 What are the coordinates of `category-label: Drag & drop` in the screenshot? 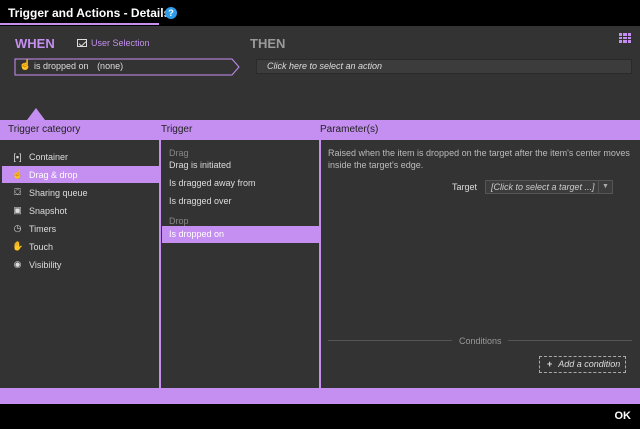 It's located at (53, 174).